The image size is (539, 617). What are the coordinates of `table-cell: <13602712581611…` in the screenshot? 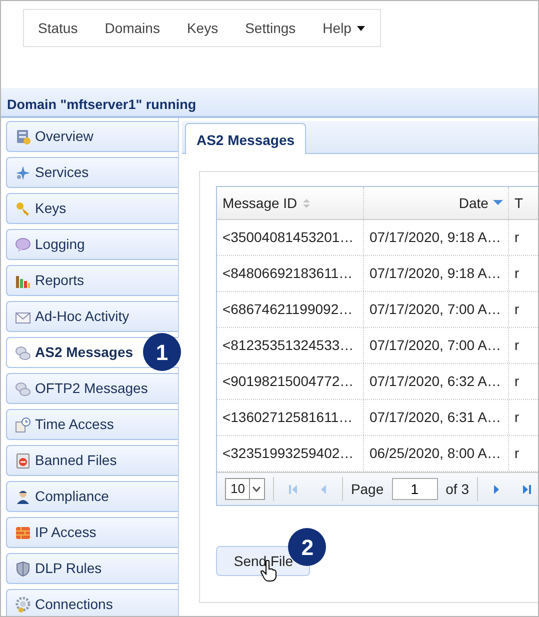 It's located at (290, 417).